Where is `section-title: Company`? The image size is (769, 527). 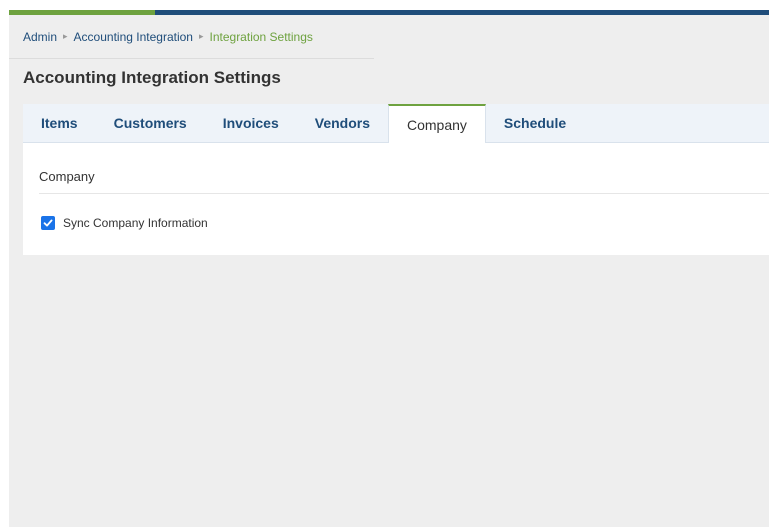 section-title: Company is located at coordinates (67, 176).